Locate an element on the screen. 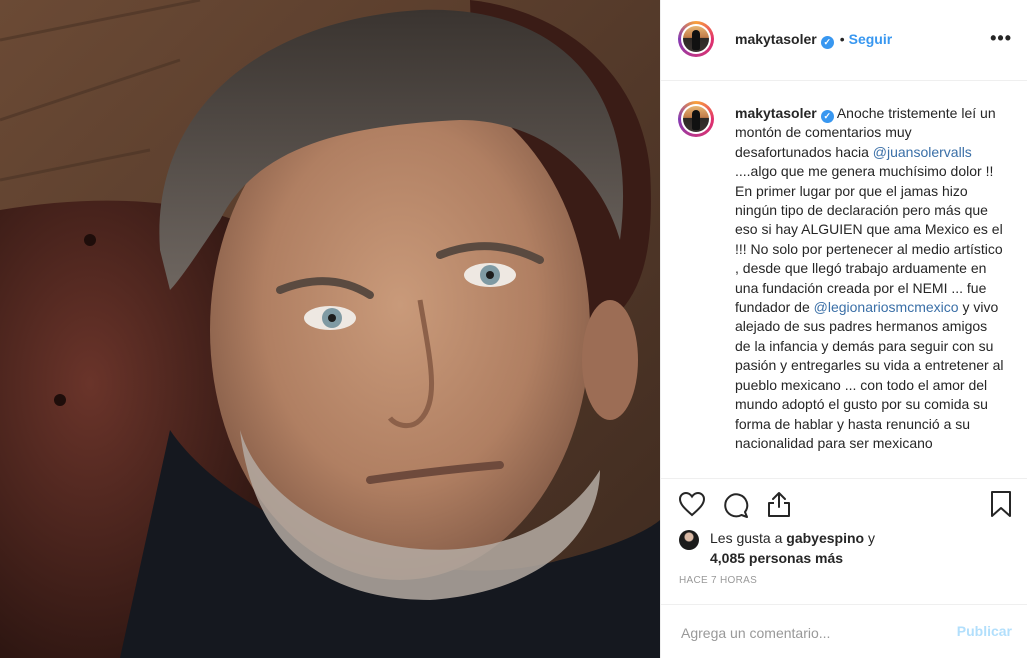 This screenshot has width=1027, height=658. share-icon is located at coordinates (779, 504).